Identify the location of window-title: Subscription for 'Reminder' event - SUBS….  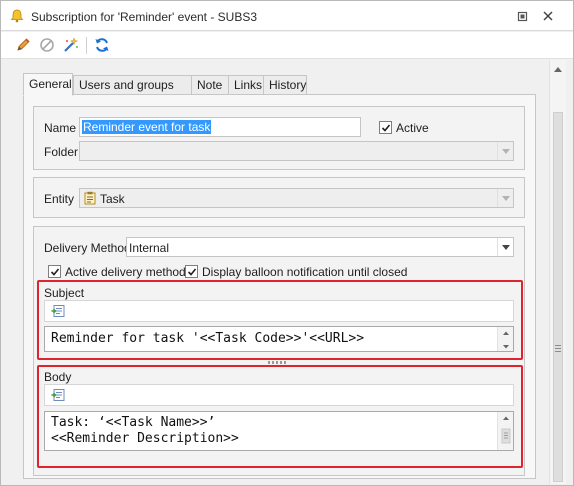
(144, 17).